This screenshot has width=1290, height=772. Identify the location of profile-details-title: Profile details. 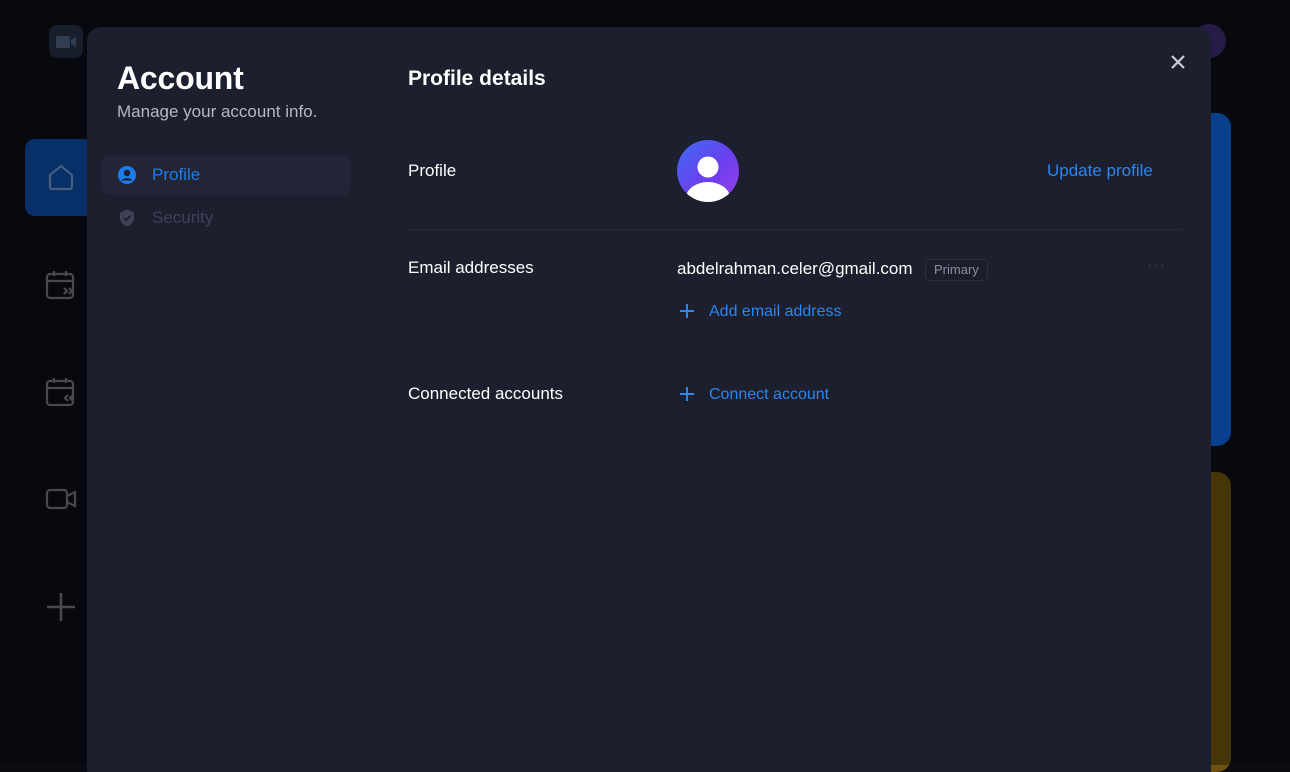
(477, 79).